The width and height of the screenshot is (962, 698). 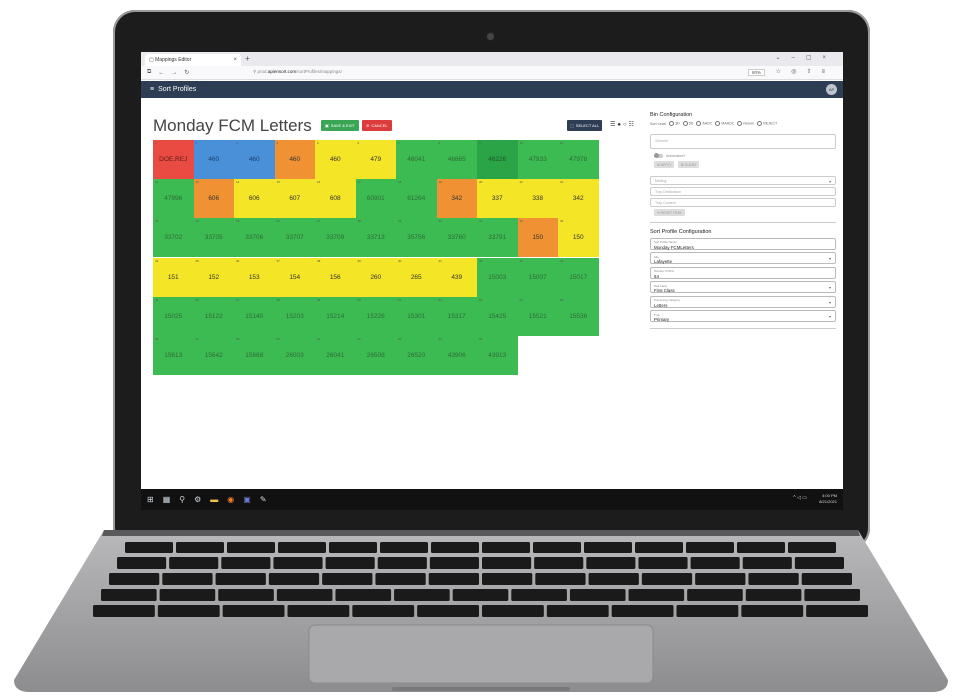 What do you see at coordinates (724, 123) in the screenshot?
I see `sort-level-option: MAADC` at bounding box center [724, 123].